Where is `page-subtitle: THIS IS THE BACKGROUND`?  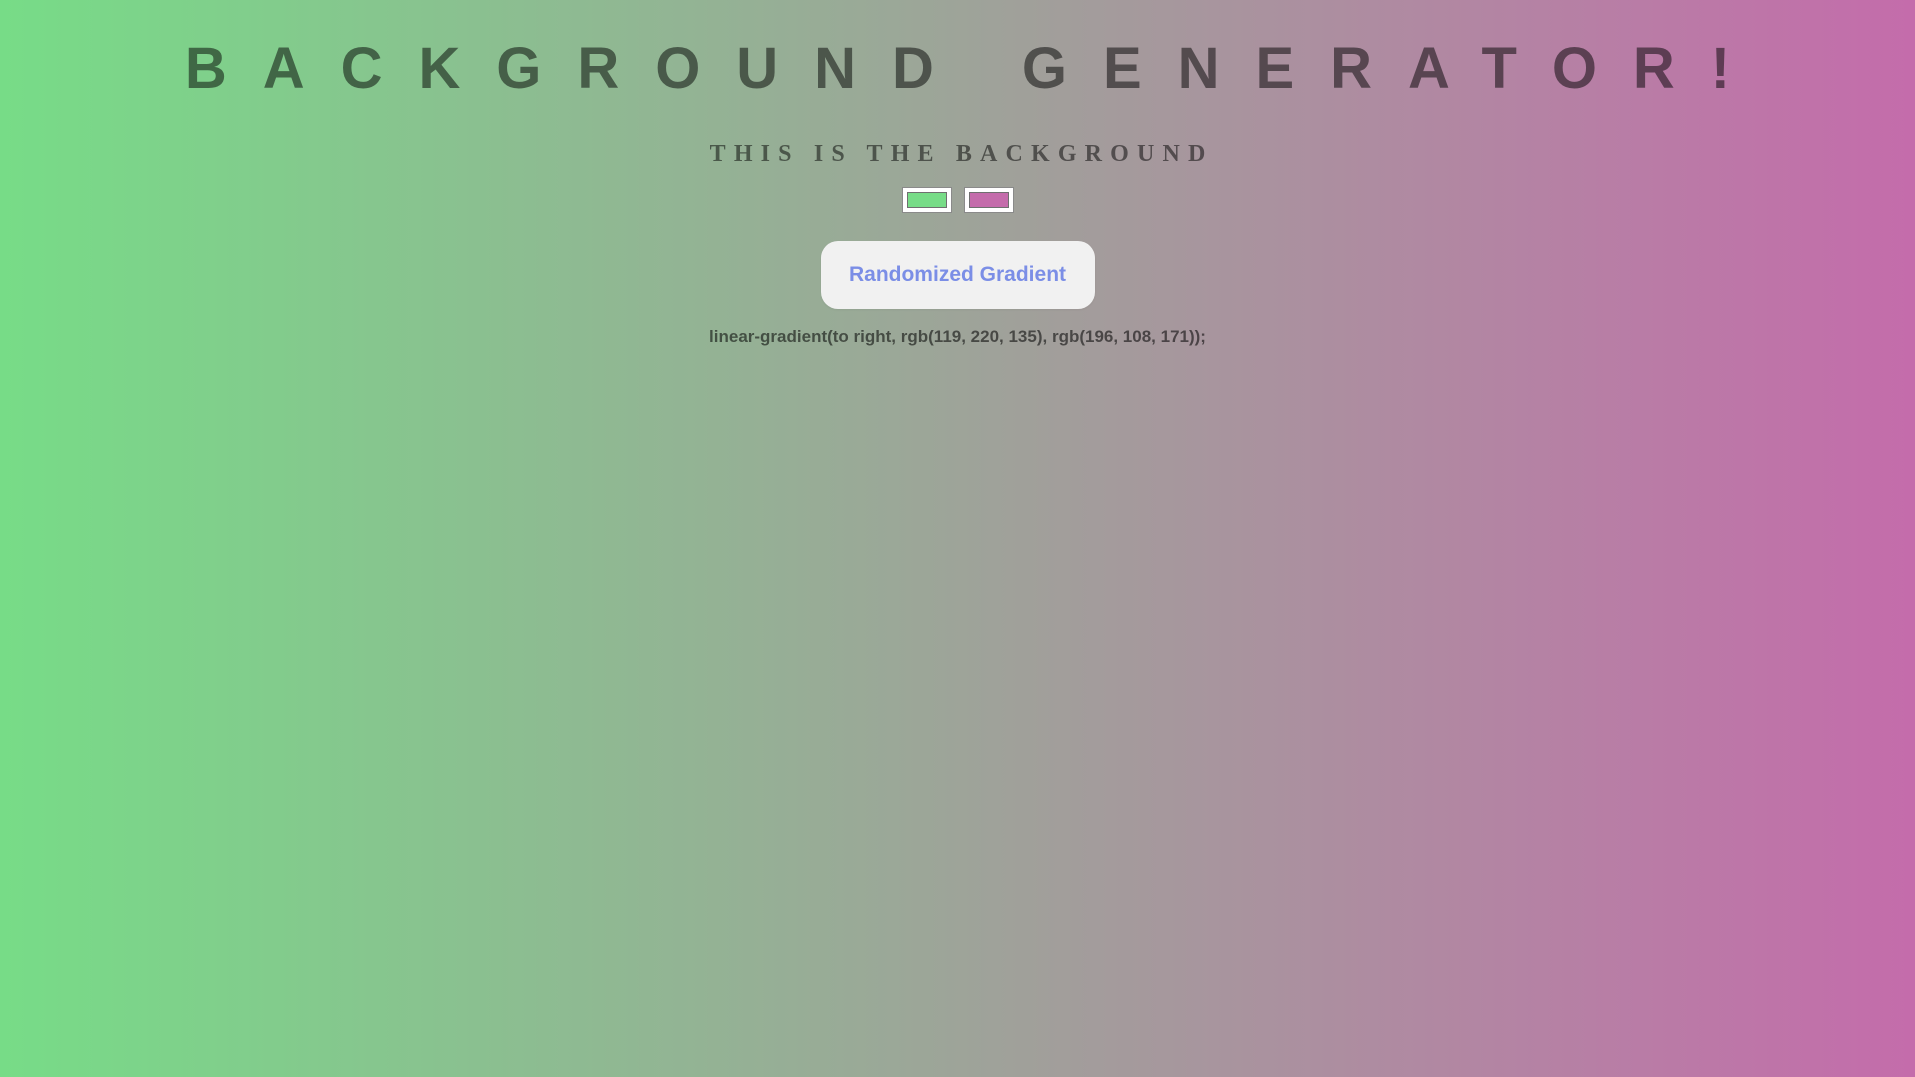
page-subtitle: THIS IS THE BACKGROUND is located at coordinates (961, 154).